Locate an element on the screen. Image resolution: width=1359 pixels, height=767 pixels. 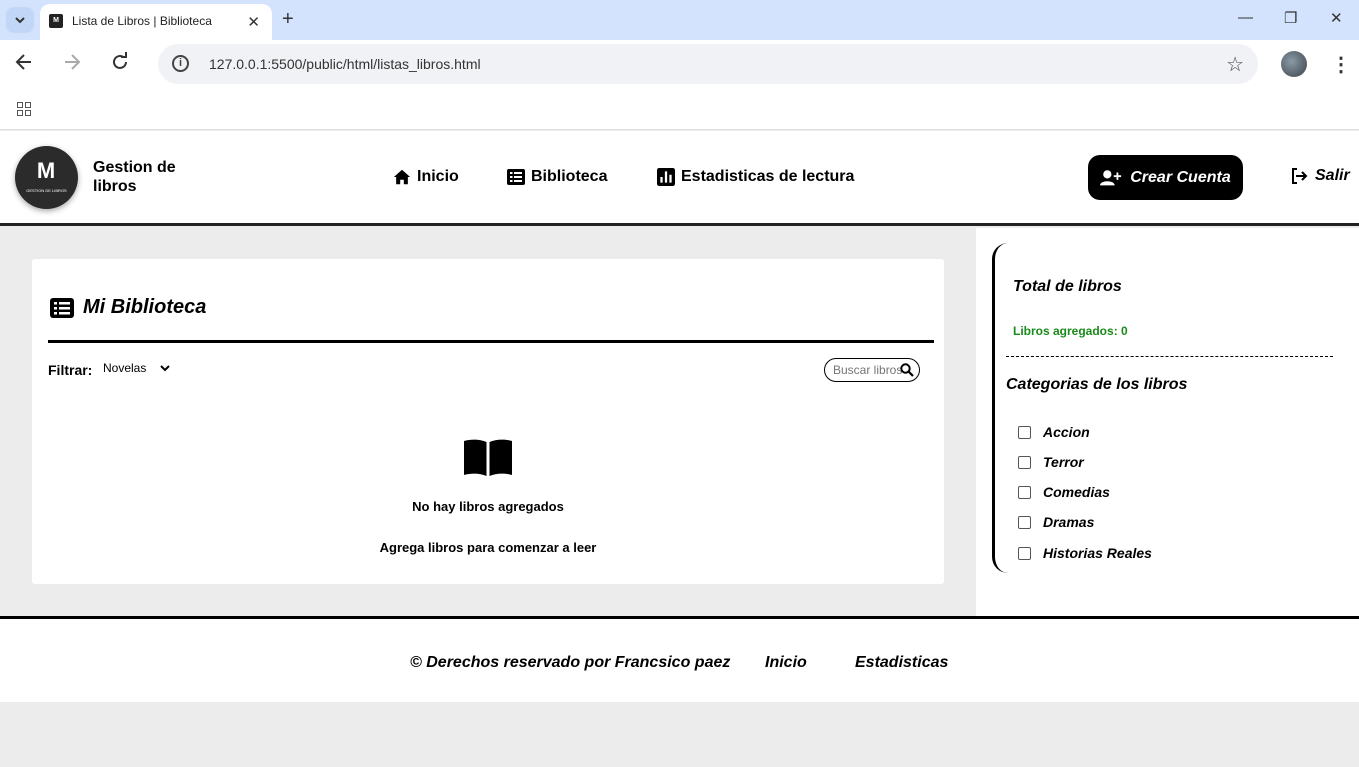
category-label: Terror is located at coordinates (1063, 462).